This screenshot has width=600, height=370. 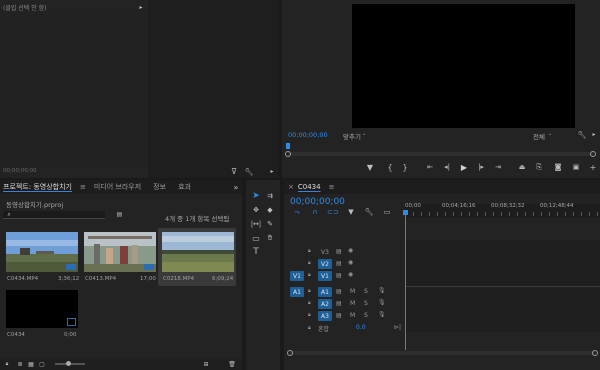 I want to click on sequence-menu-icon: ≡, so click(x=332, y=187).